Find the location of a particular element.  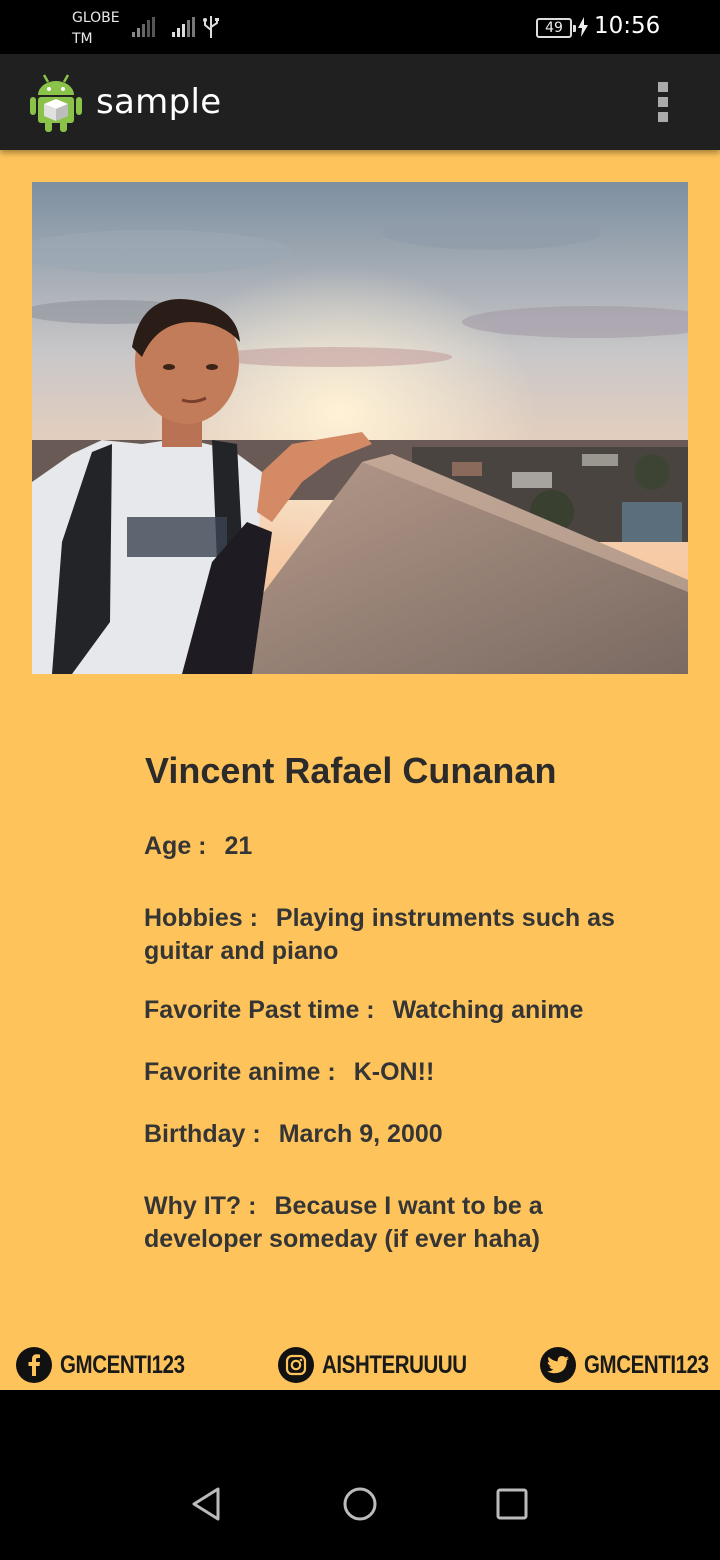

overflow-menu-button is located at coordinates (664, 102).